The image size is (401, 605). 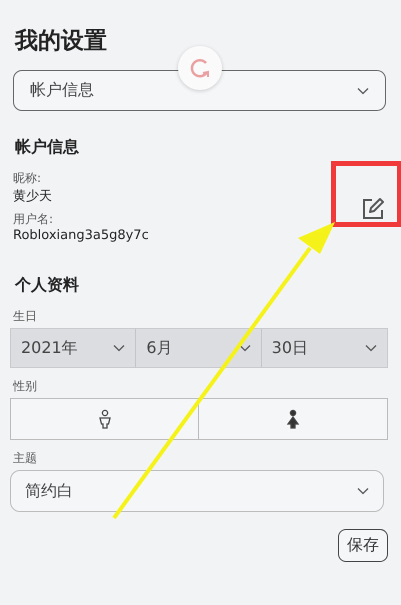 I want to click on edit-icon, so click(x=373, y=209).